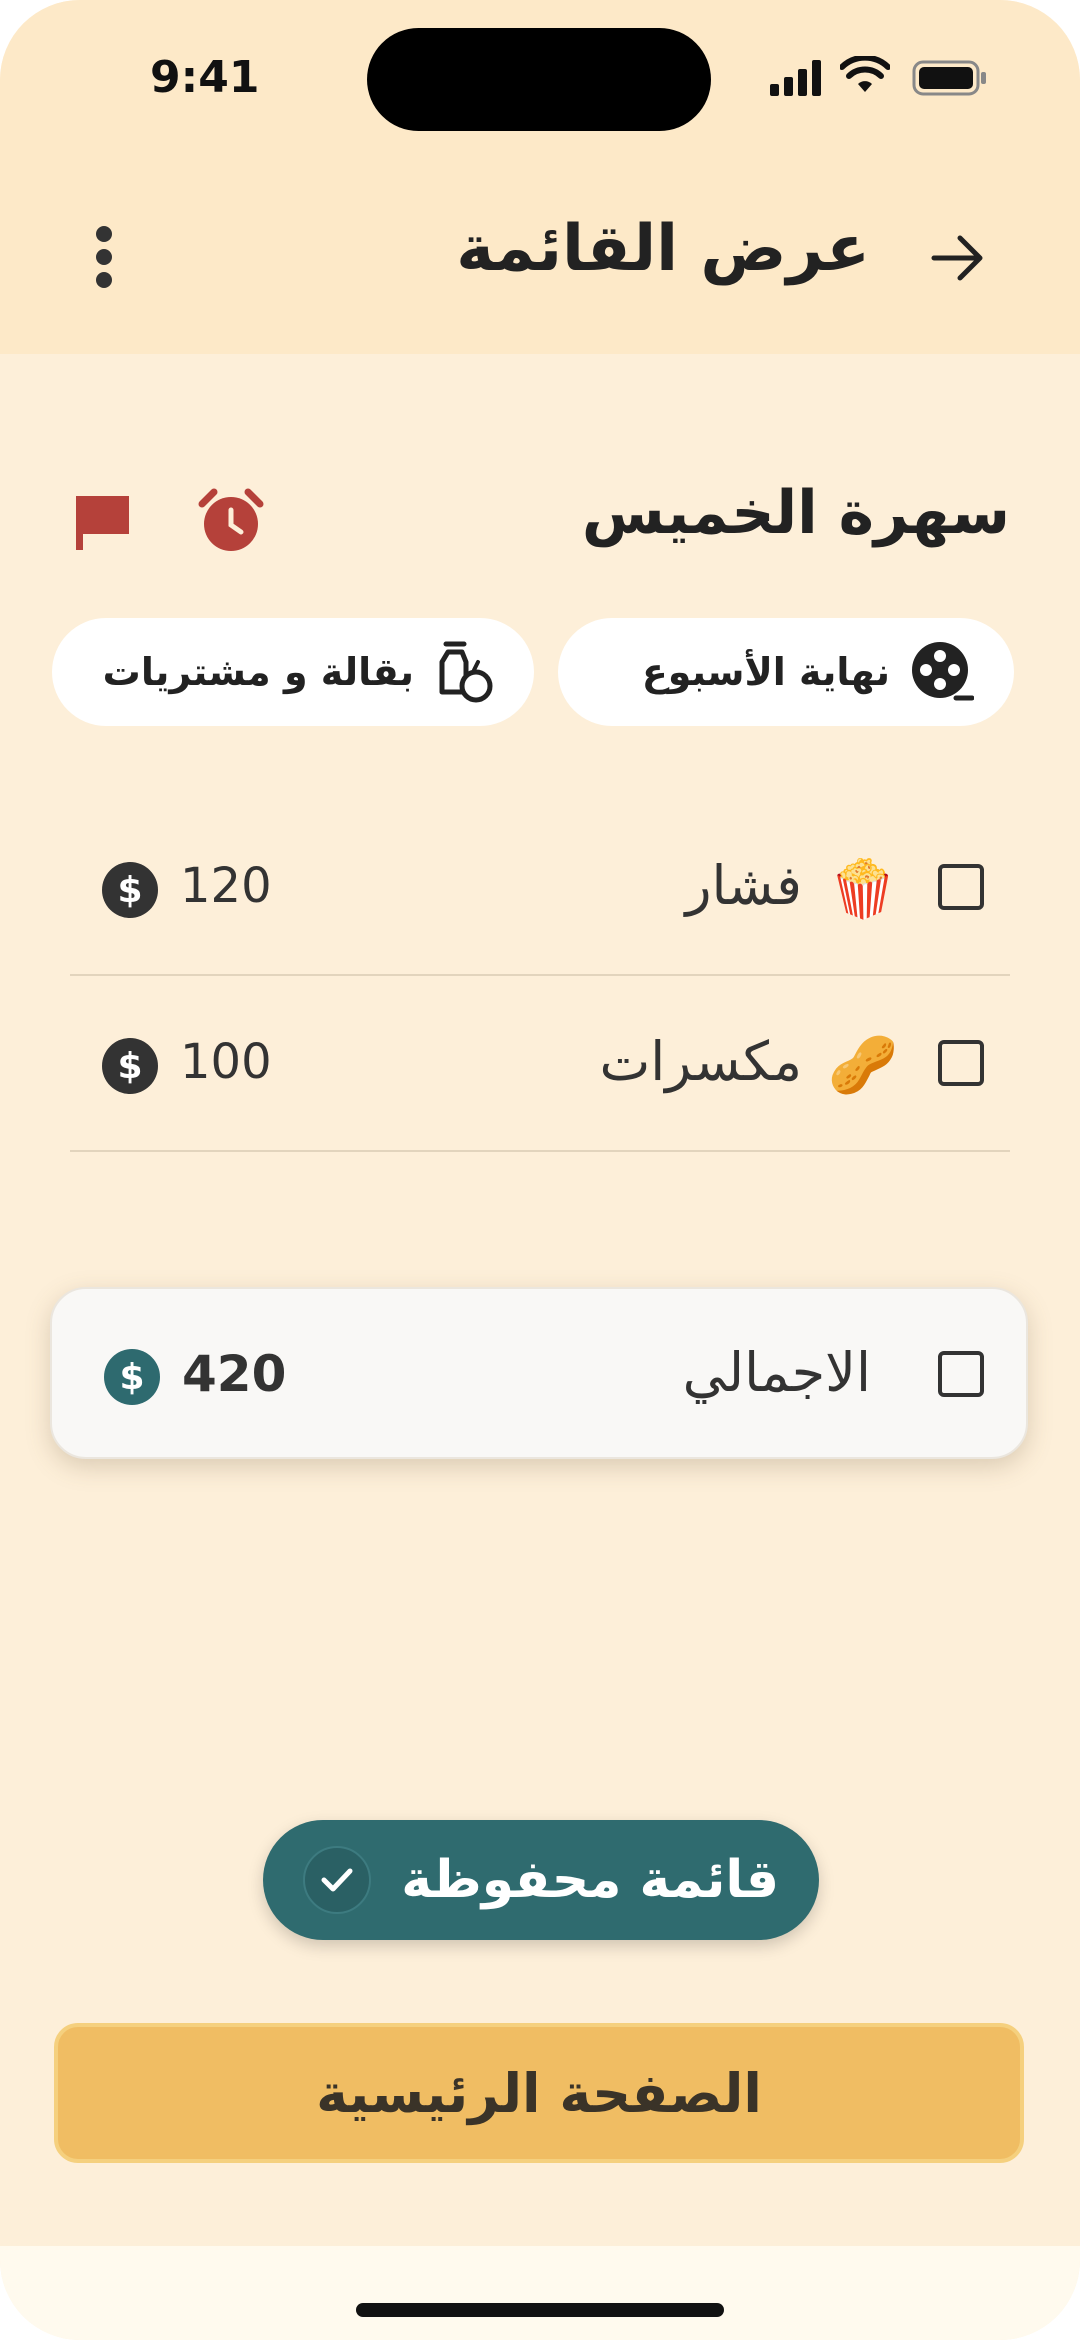 The image size is (1080, 2340). What do you see at coordinates (590, 1880) in the screenshot?
I see `toast-text: قائمة محفوظة` at bounding box center [590, 1880].